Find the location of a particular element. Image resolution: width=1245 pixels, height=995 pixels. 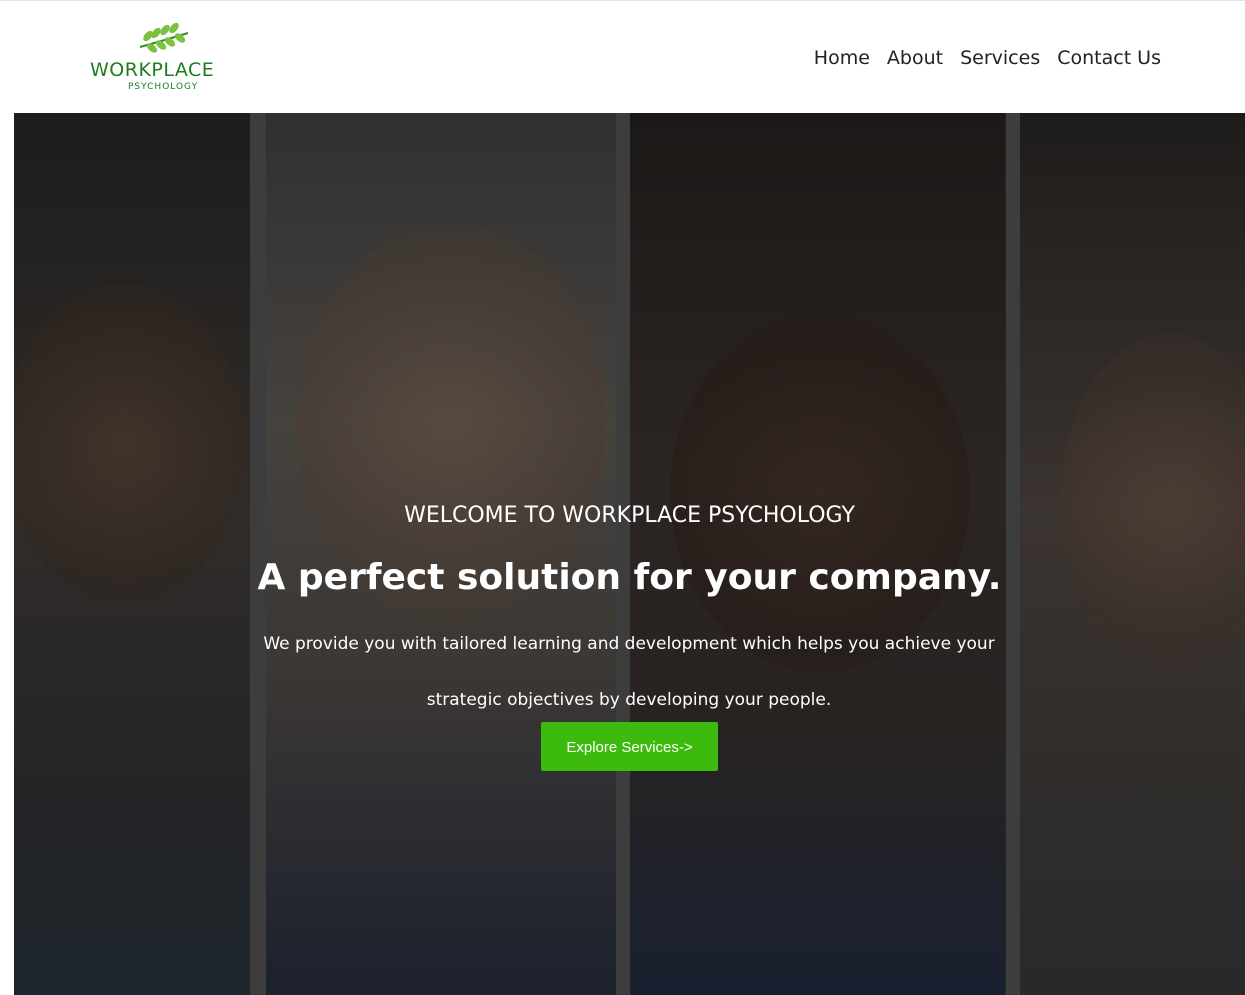

nav-services: Services is located at coordinates (1000, 58).